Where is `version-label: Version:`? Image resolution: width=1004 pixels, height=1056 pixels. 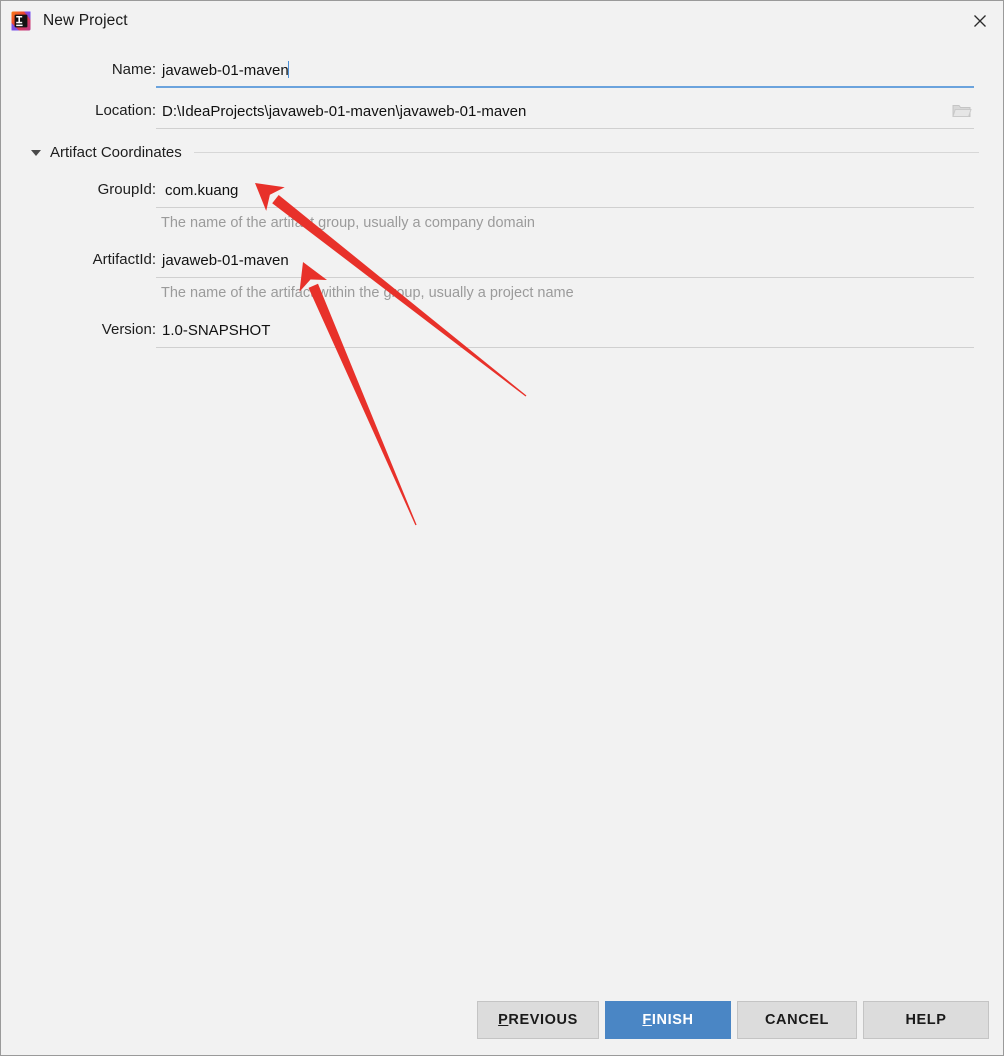 version-label: Version: is located at coordinates (128, 329).